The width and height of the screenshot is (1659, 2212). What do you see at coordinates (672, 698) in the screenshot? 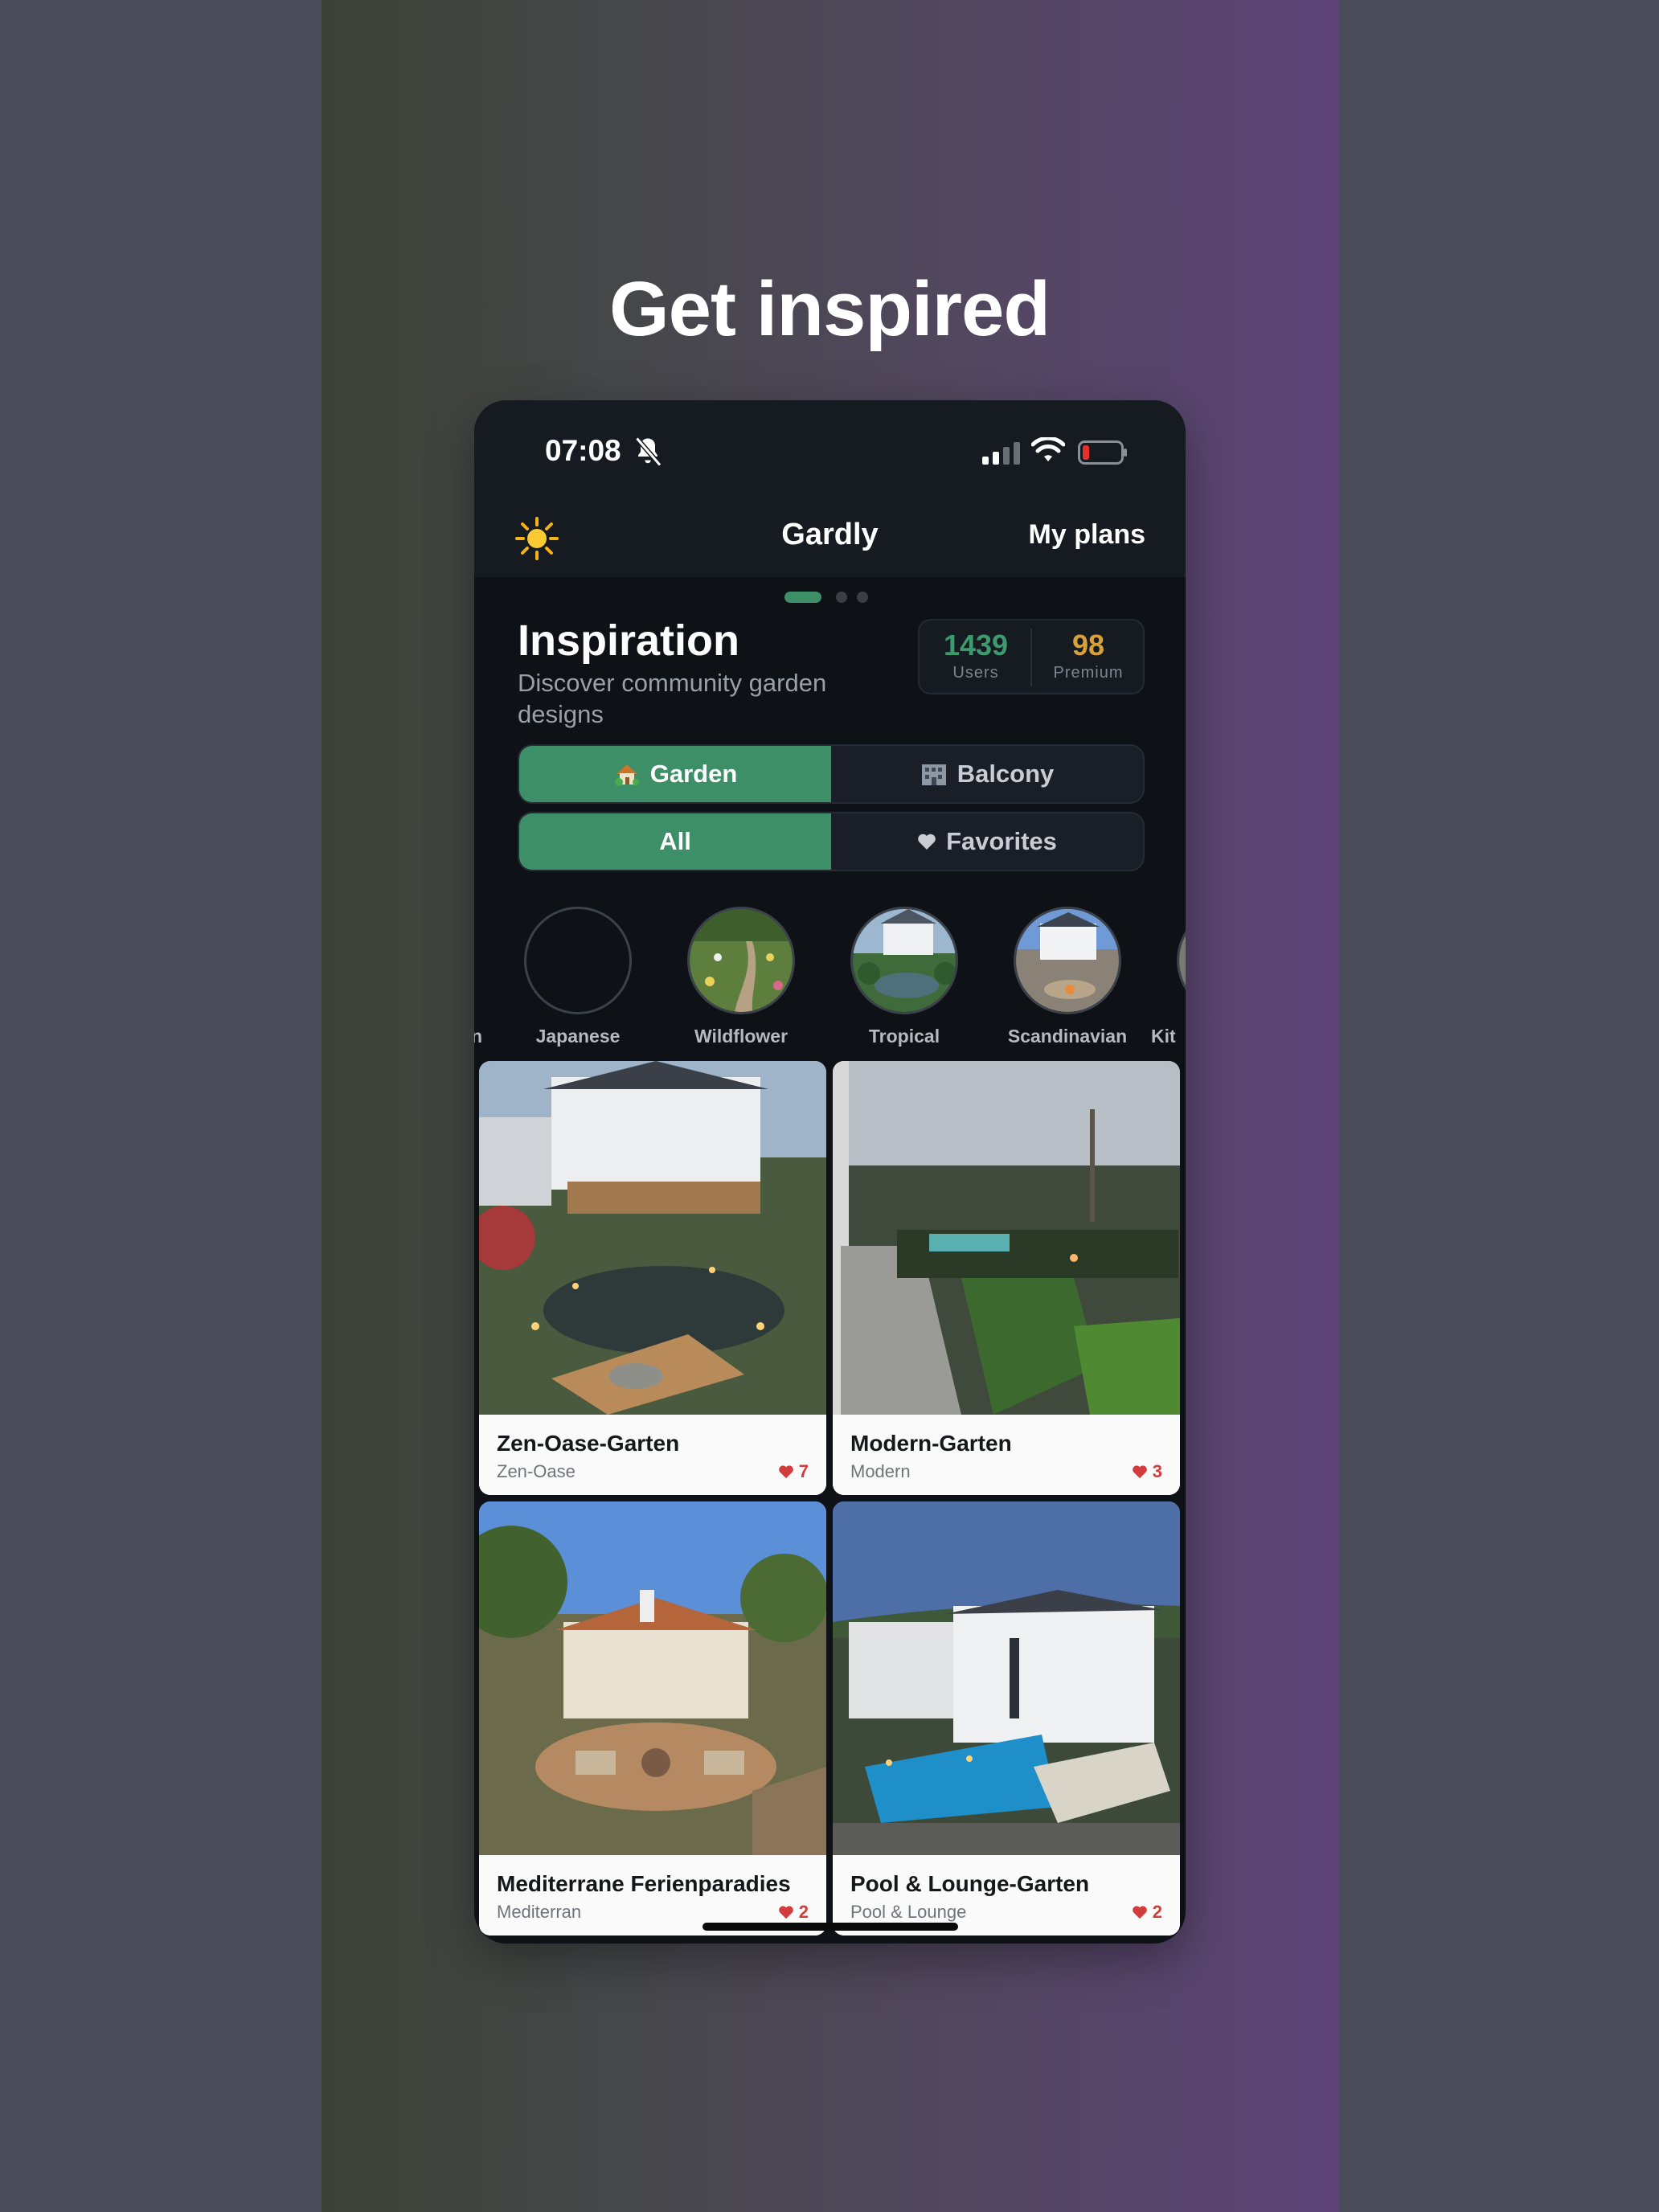
I see `section-subtitle: Discover community garden designs` at bounding box center [672, 698].